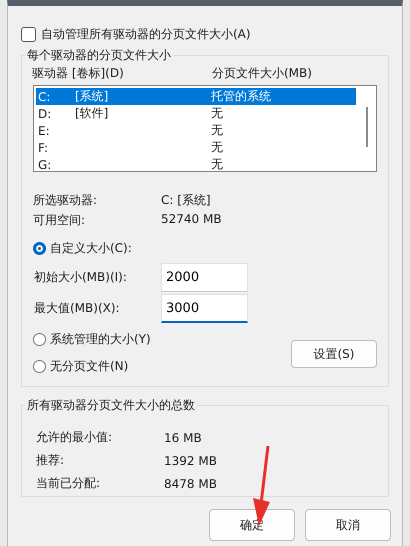  What do you see at coordinates (196, 164) in the screenshot?
I see `drive-row: G: 无` at bounding box center [196, 164].